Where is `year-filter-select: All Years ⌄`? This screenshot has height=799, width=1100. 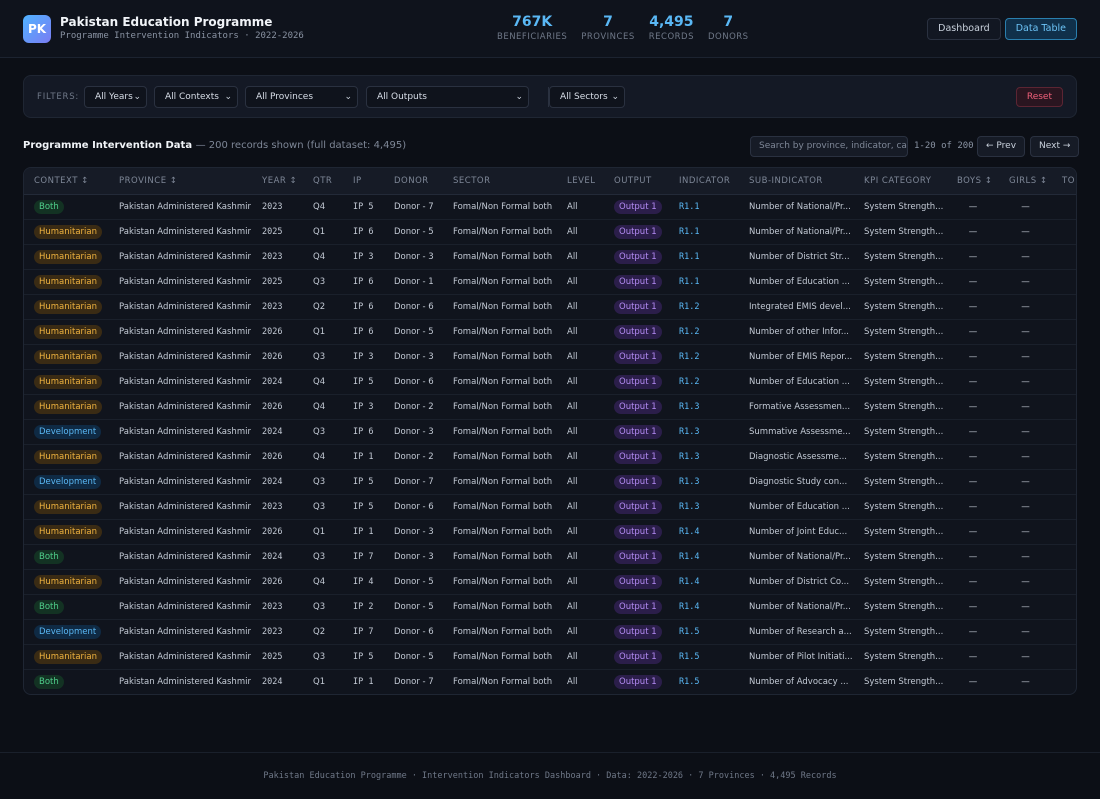 year-filter-select: All Years ⌄ is located at coordinates (115, 97).